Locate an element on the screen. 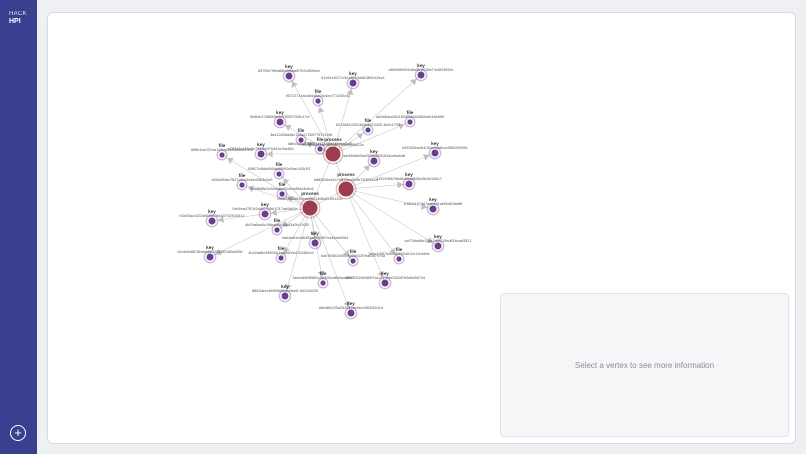 The width and height of the screenshot is (806, 454). vertex-id-label: 95722714aca6449a03c4ec774230c52 is located at coordinates (318, 96).